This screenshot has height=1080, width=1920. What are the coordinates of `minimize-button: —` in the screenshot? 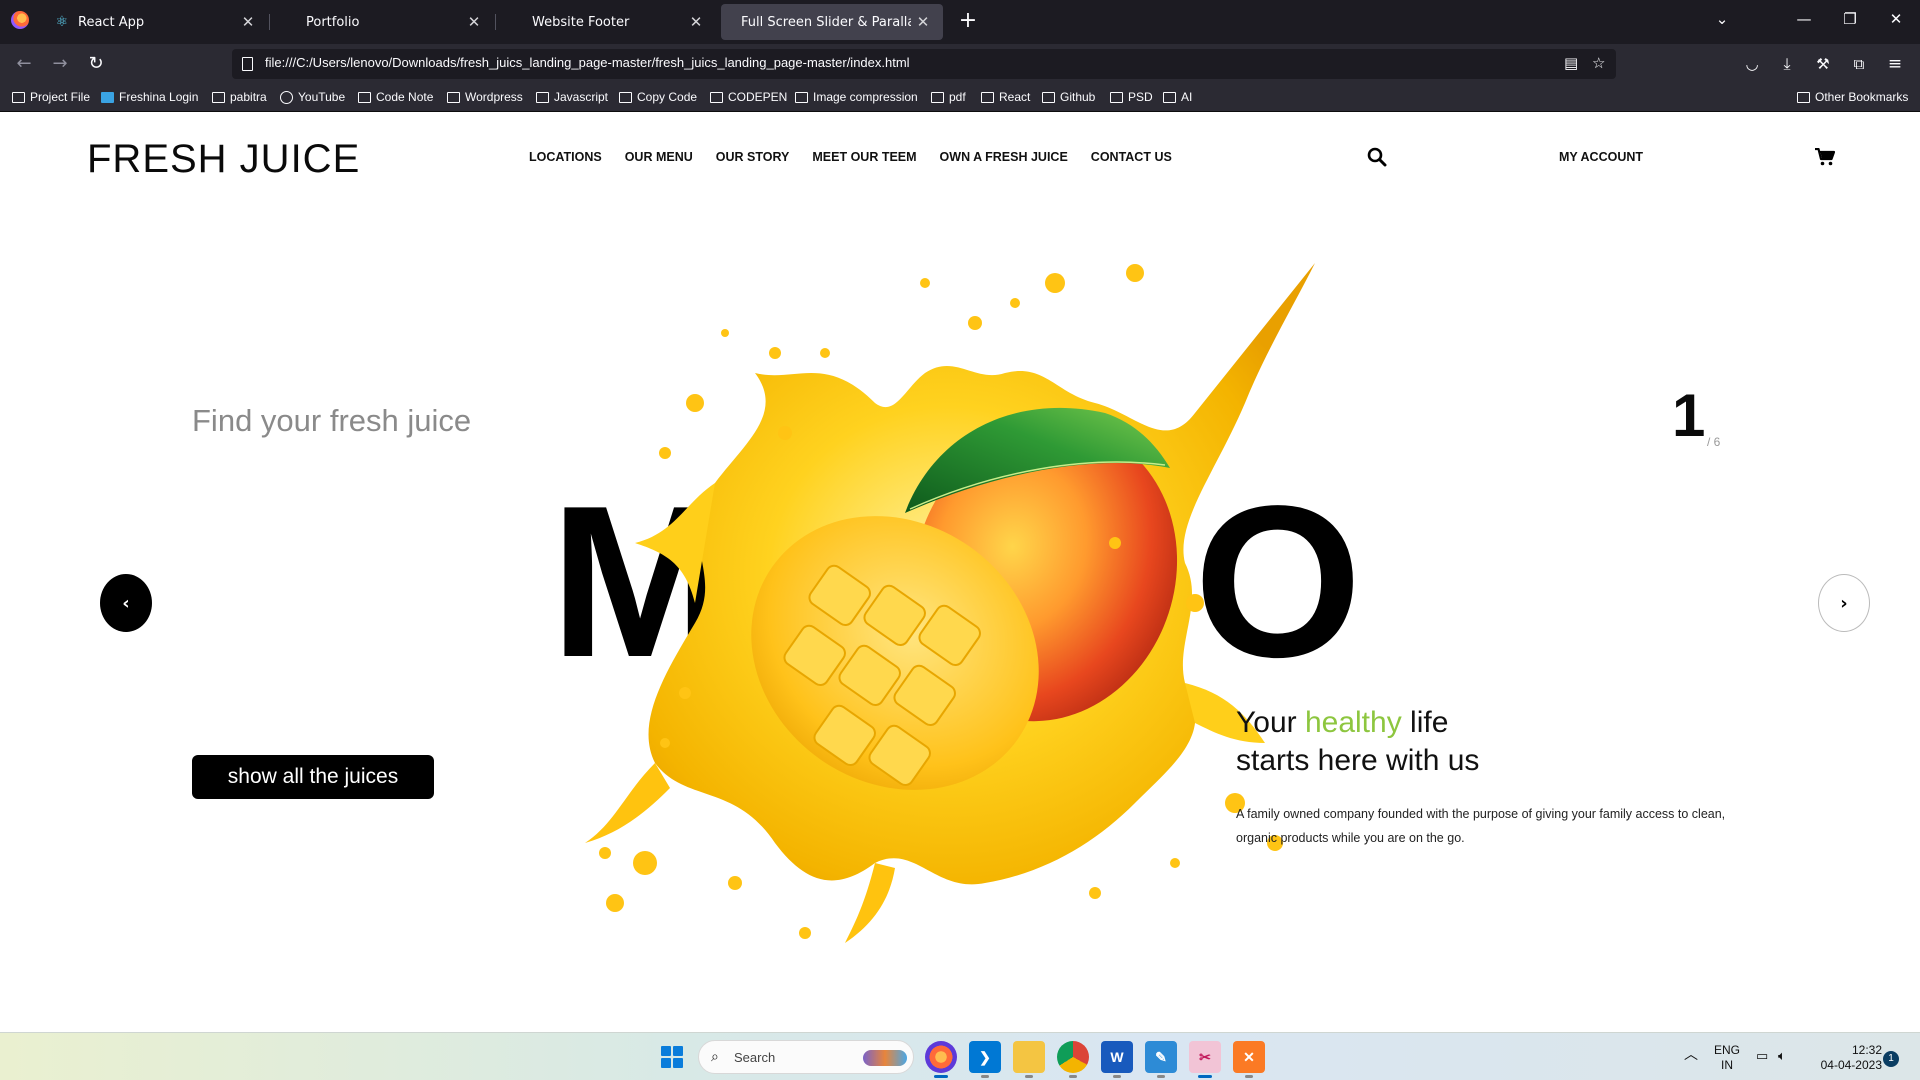 It's located at (1804, 19).